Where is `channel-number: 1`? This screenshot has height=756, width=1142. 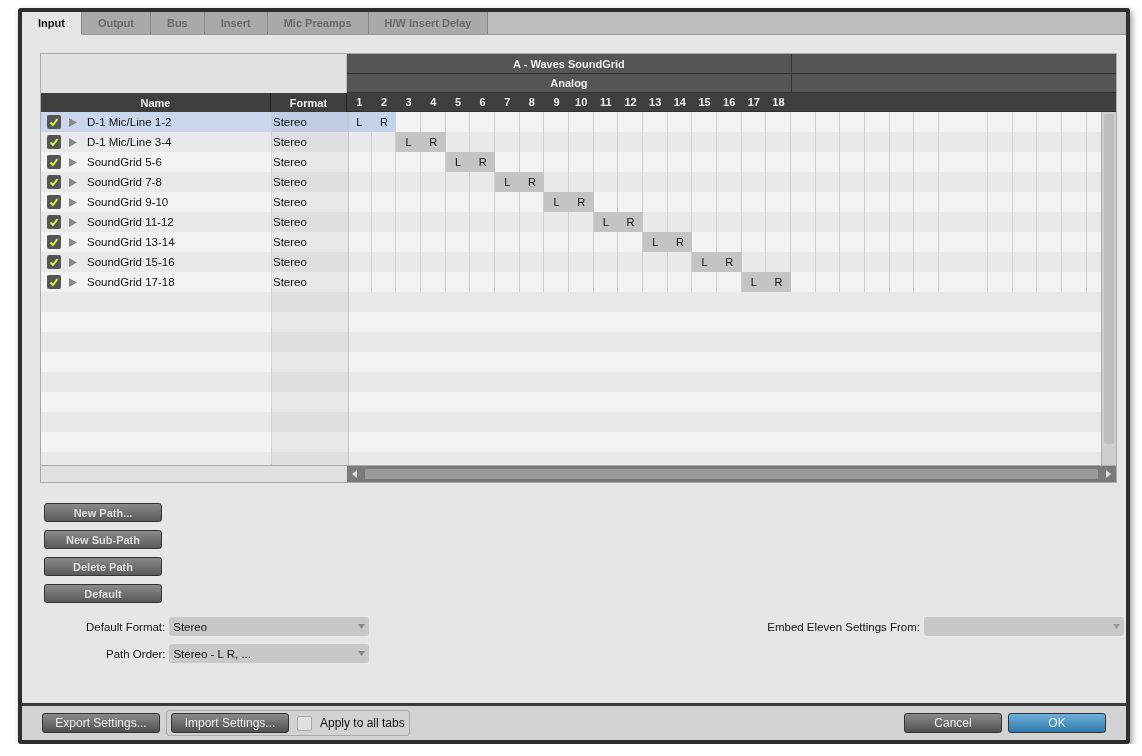
channel-number: 1 is located at coordinates (359, 102).